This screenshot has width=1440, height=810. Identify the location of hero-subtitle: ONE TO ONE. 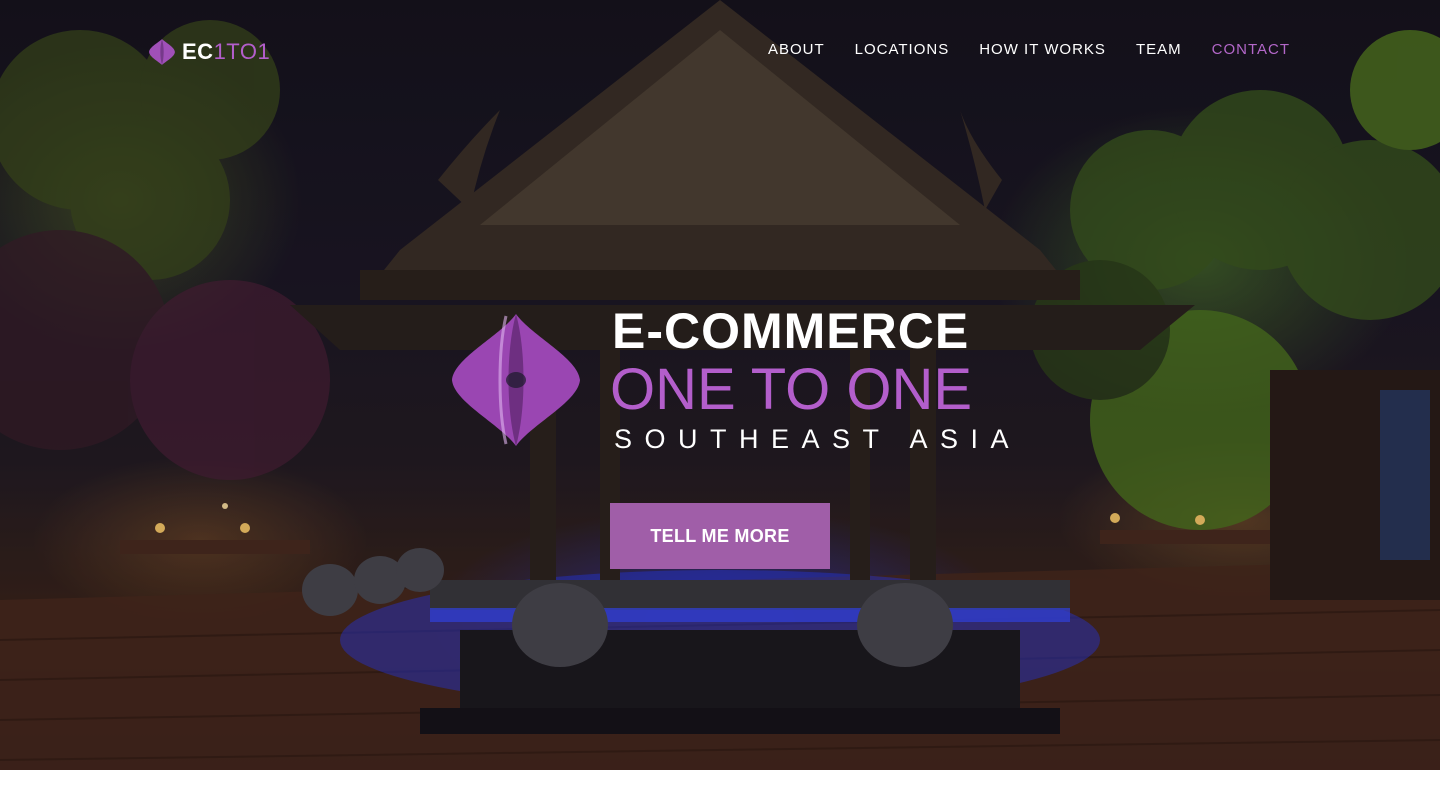
(791, 389).